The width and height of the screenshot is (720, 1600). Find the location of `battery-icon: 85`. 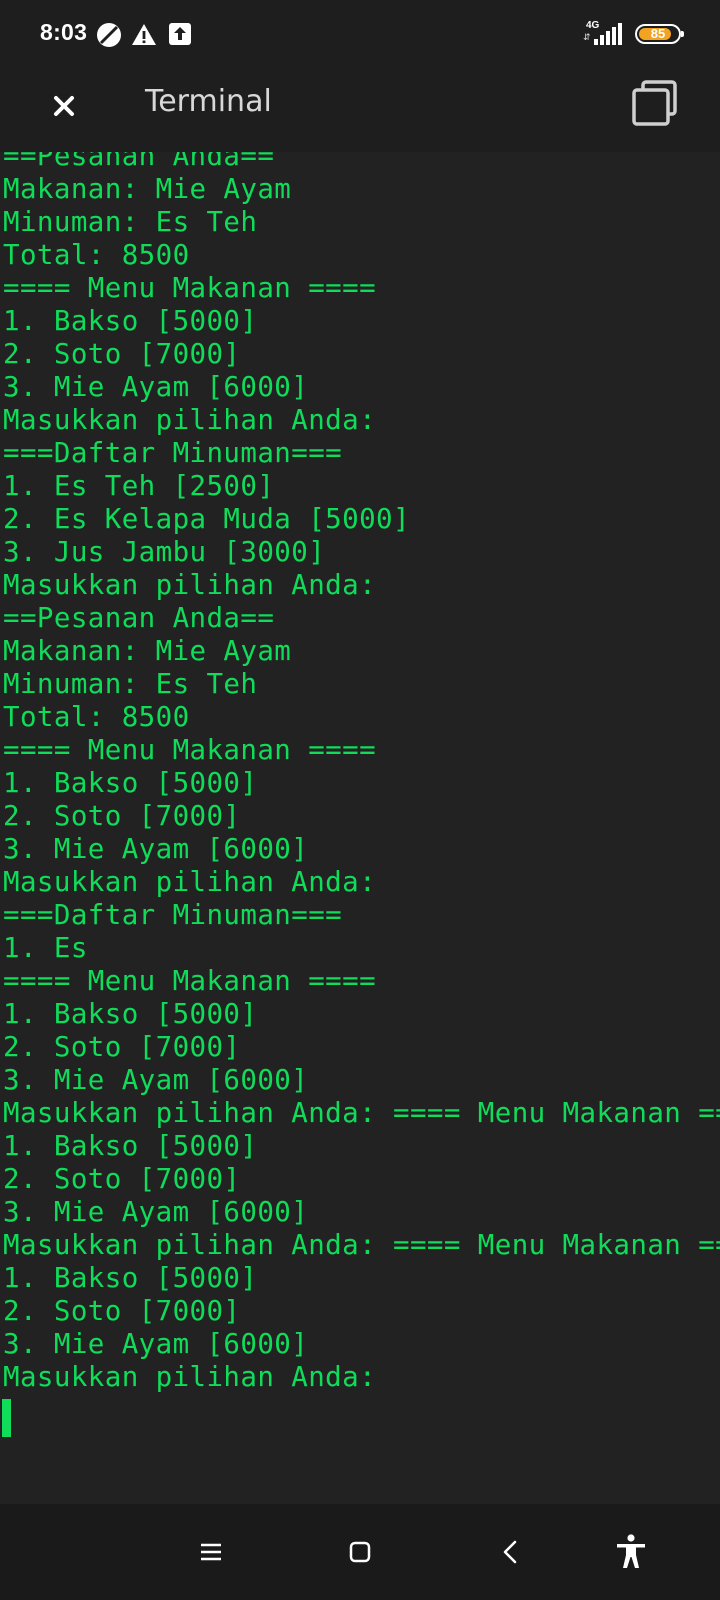

battery-icon: 85 is located at coordinates (659, 34).